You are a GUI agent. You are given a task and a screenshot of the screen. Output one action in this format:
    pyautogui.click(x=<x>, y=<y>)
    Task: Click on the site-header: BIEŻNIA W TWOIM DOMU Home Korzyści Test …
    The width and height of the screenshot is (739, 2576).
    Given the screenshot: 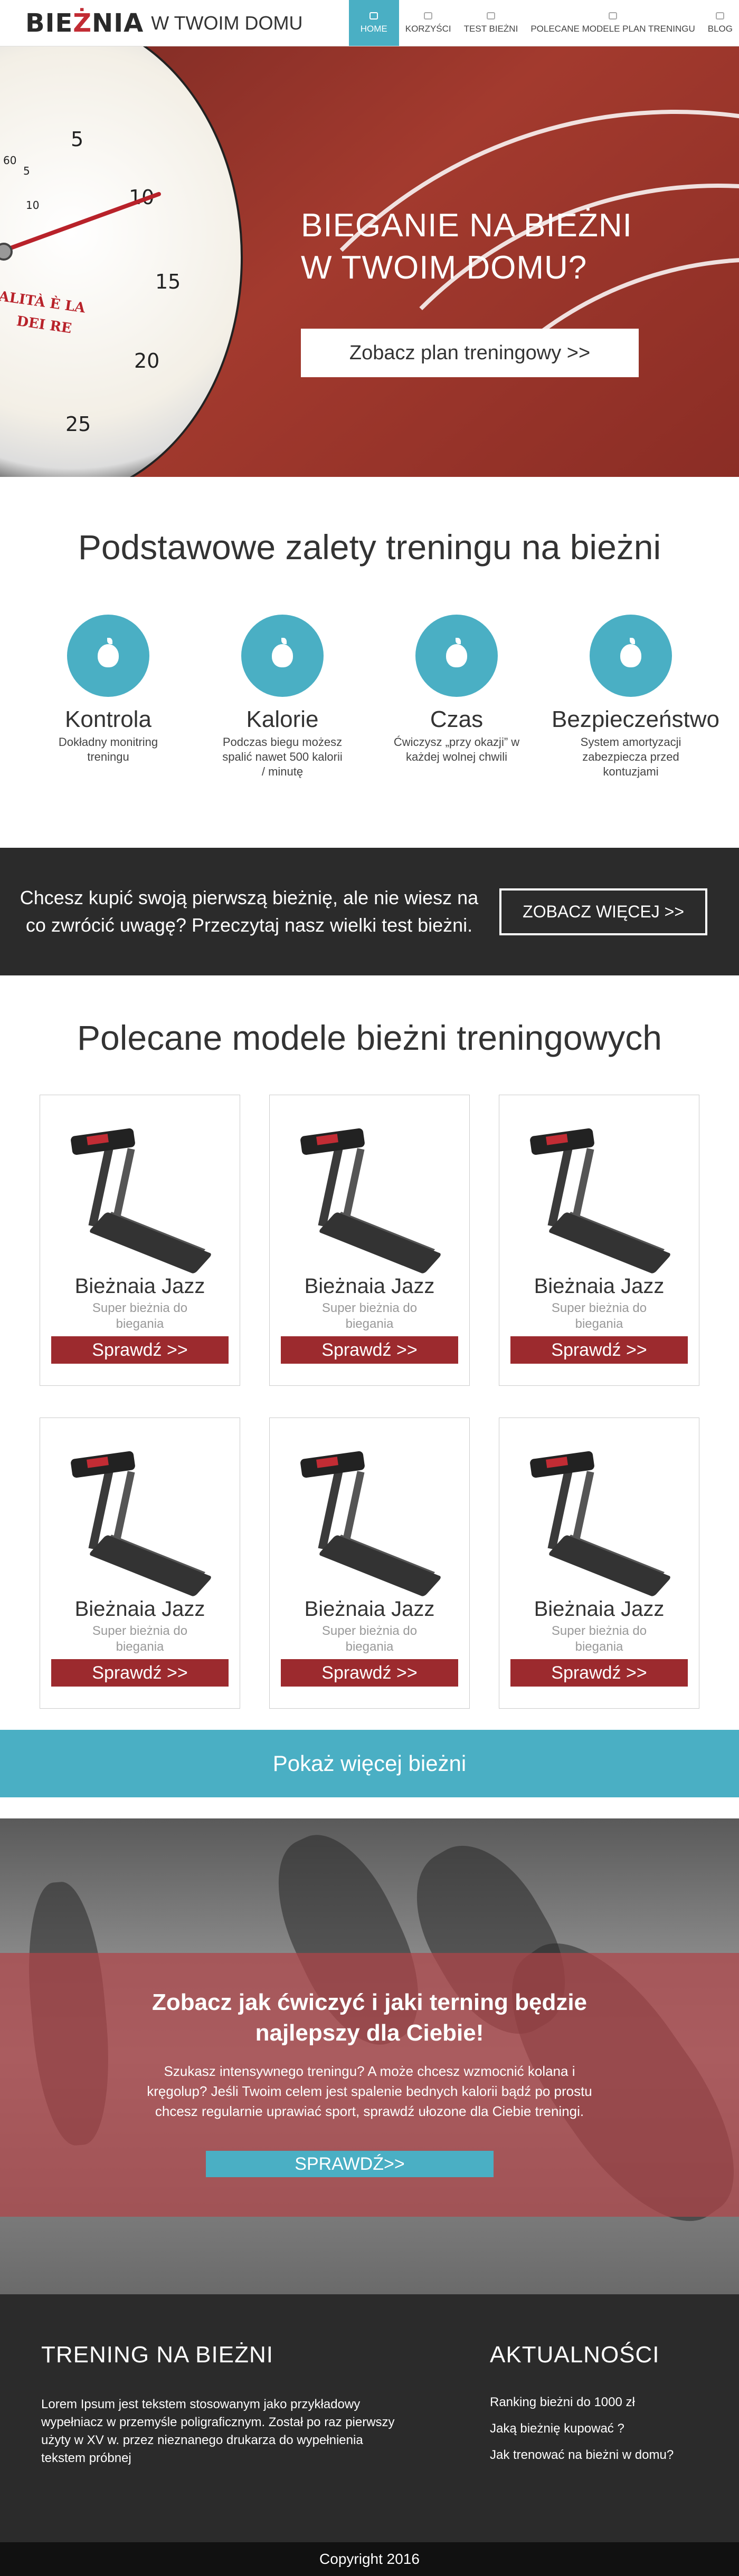 What is the action you would take?
    pyautogui.click(x=369, y=23)
    